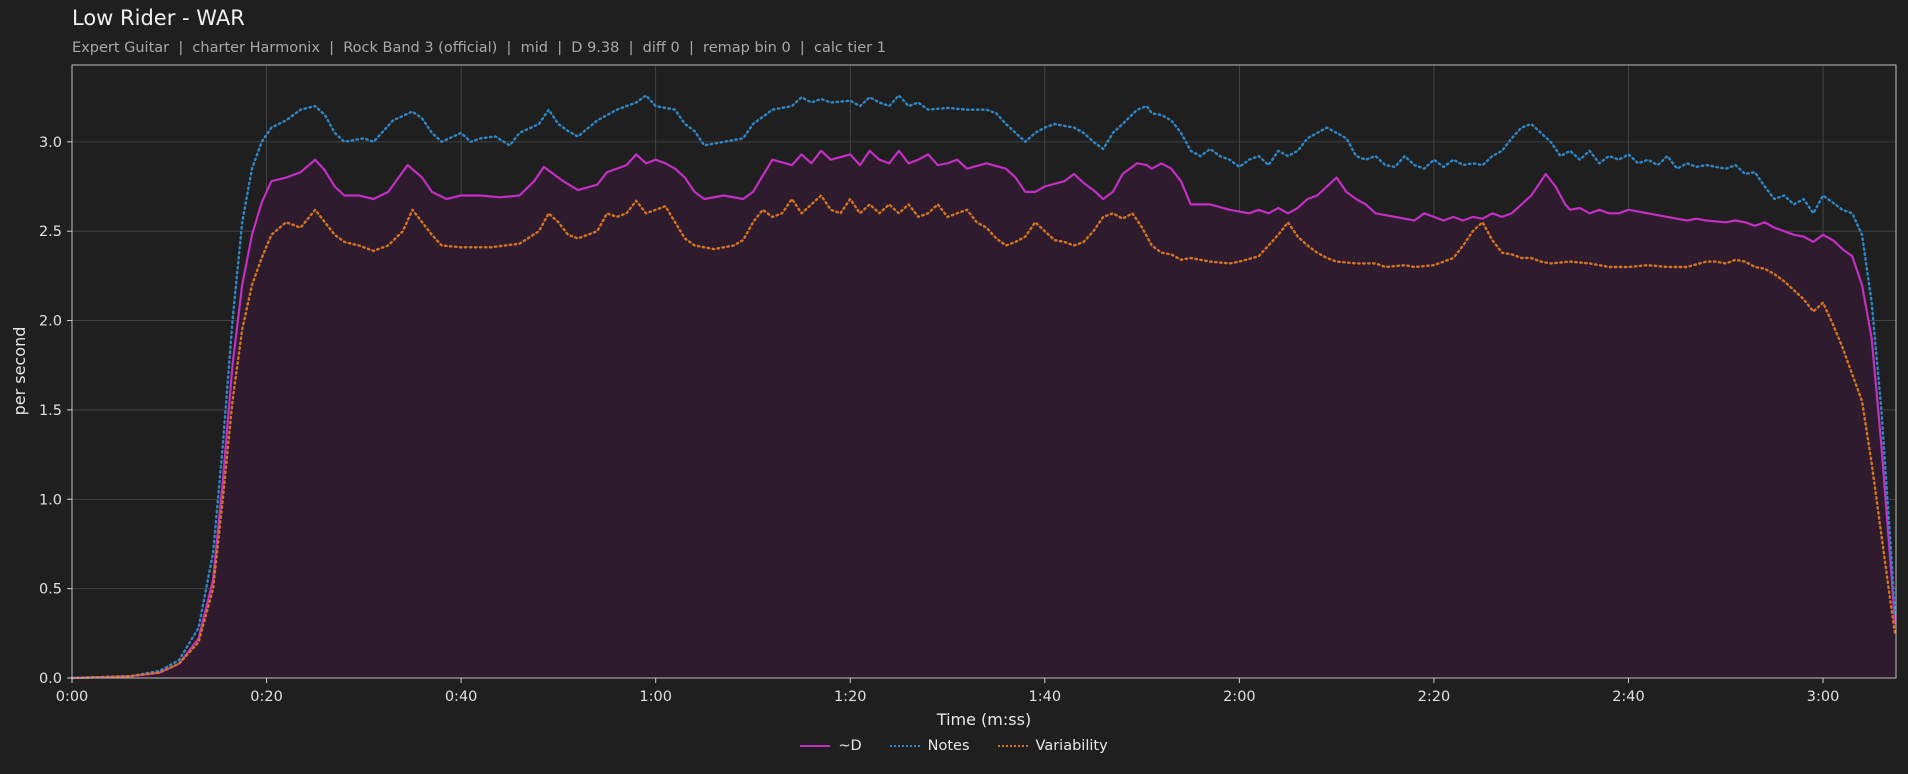  Describe the element at coordinates (266, 697) in the screenshot. I see `x-tick-label: 0:20` at that location.